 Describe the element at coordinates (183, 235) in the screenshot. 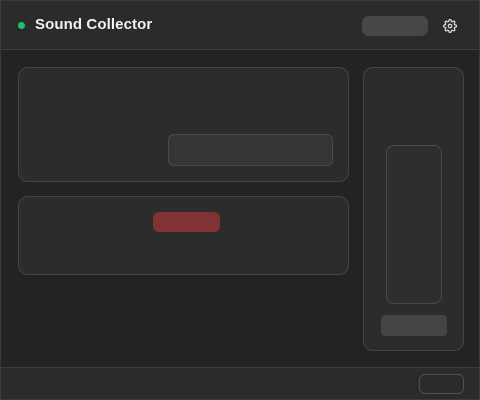

I see `record-panel` at that location.